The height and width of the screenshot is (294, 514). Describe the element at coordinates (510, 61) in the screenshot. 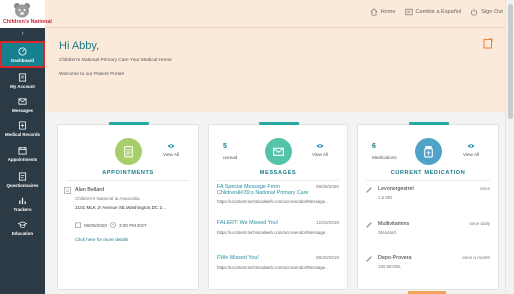

I see `scrollbar-thumb` at that location.